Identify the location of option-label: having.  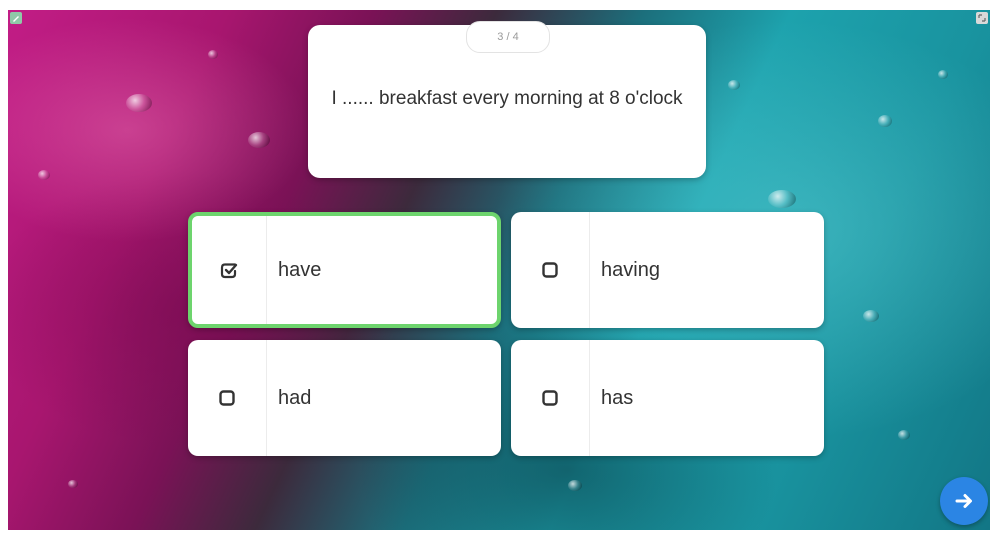
(630, 269).